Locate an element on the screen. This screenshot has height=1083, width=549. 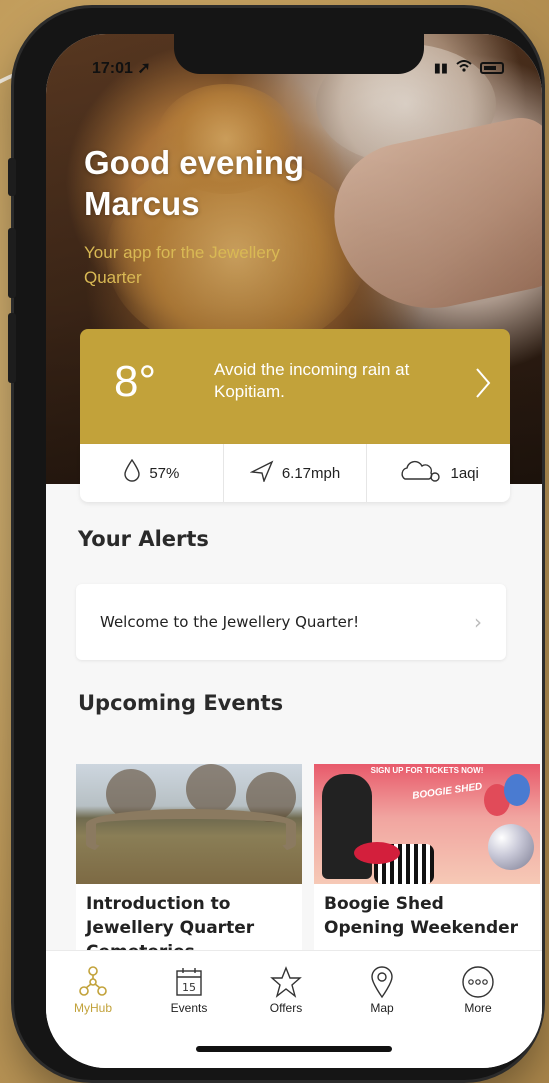
volume-down-button is located at coordinates (12, 348).